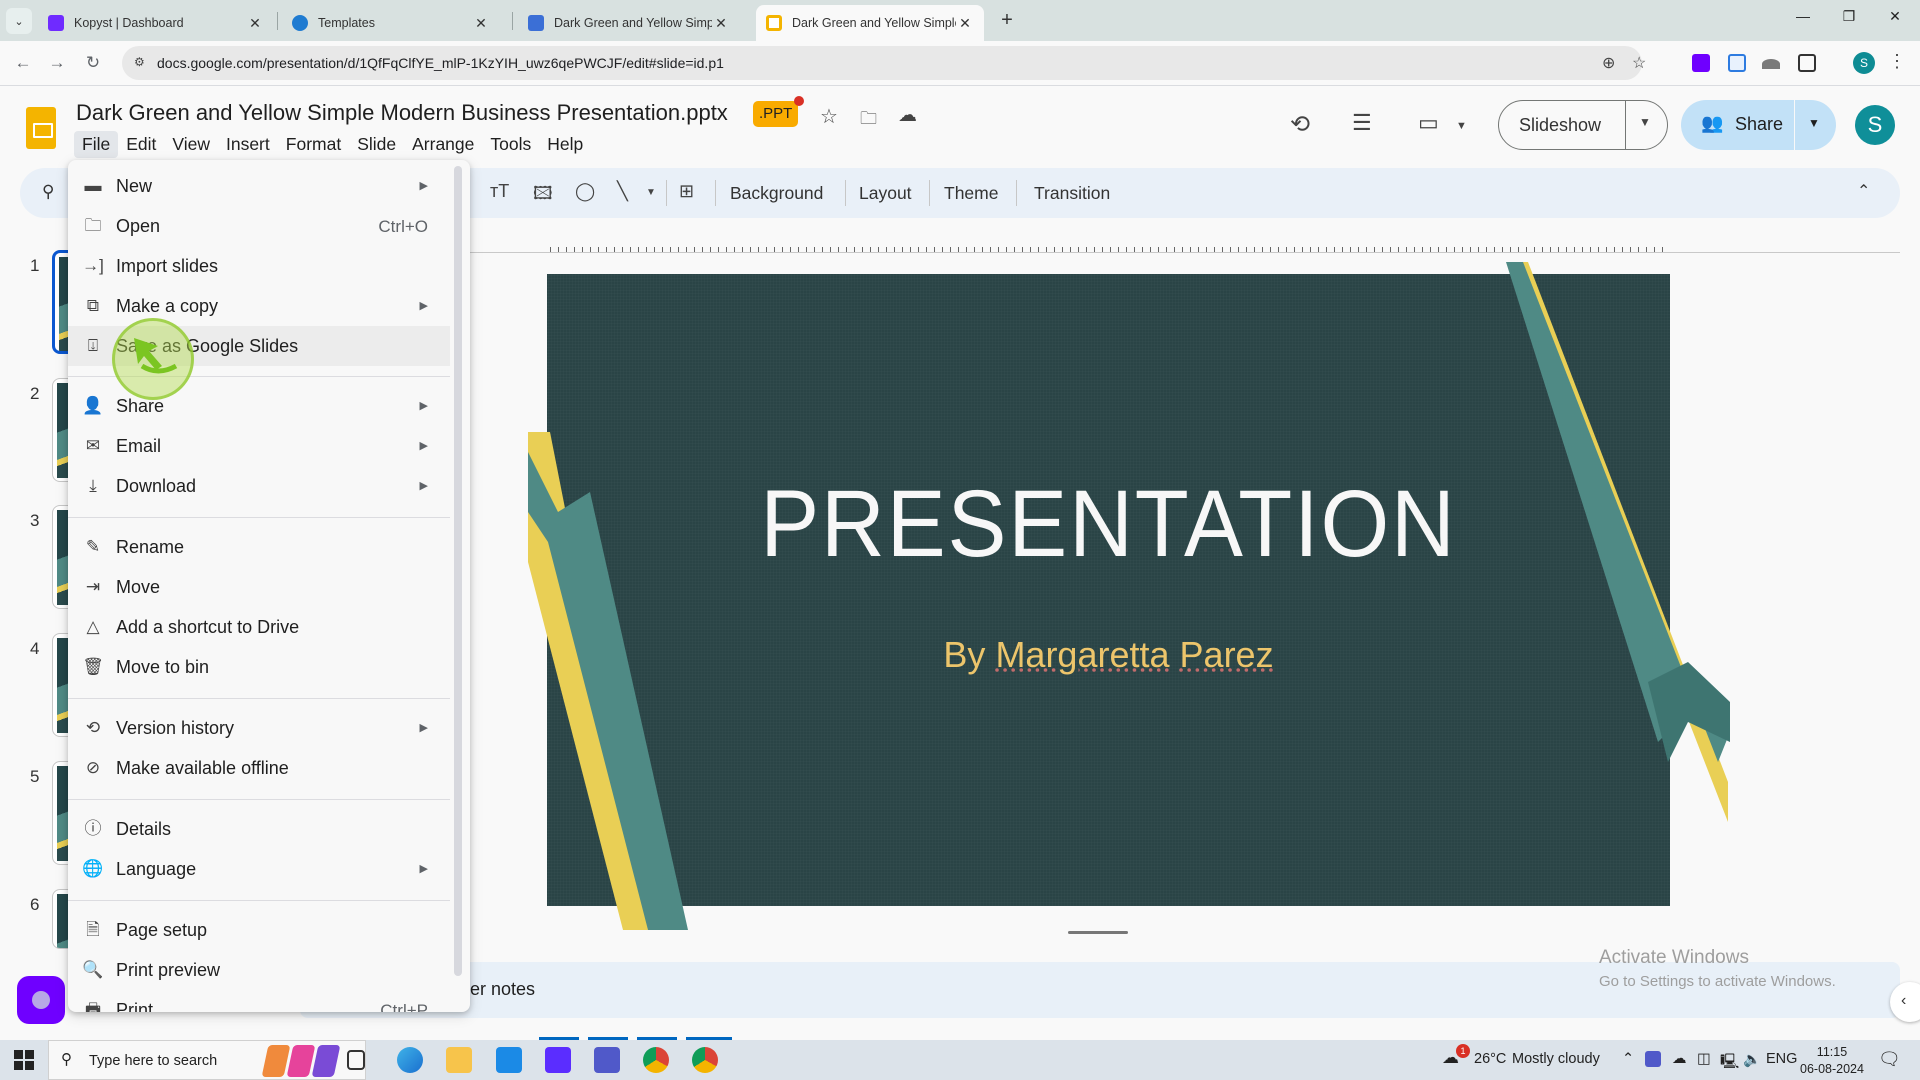  Describe the element at coordinates (1803, 16) in the screenshot. I see `minimize-button: —` at that location.